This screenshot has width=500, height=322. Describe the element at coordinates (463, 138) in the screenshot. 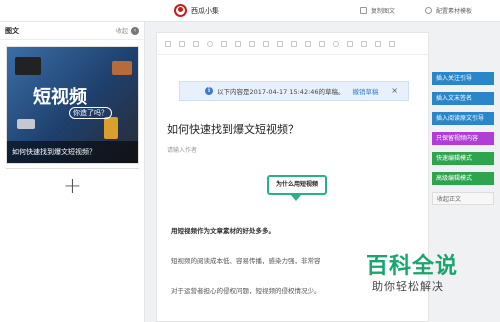

I see `keep-video-only-button: 只保留视频内容` at that location.